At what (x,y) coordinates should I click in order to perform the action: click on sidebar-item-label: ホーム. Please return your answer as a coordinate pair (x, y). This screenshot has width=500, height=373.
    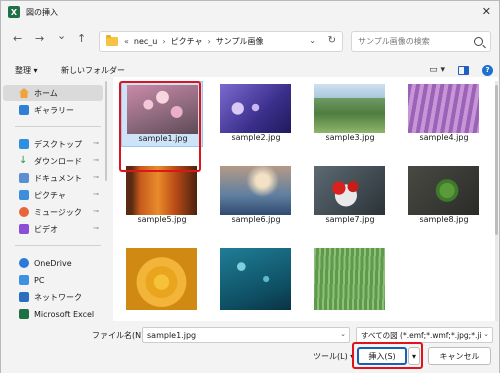
    Looking at the image, I should click on (46, 93).